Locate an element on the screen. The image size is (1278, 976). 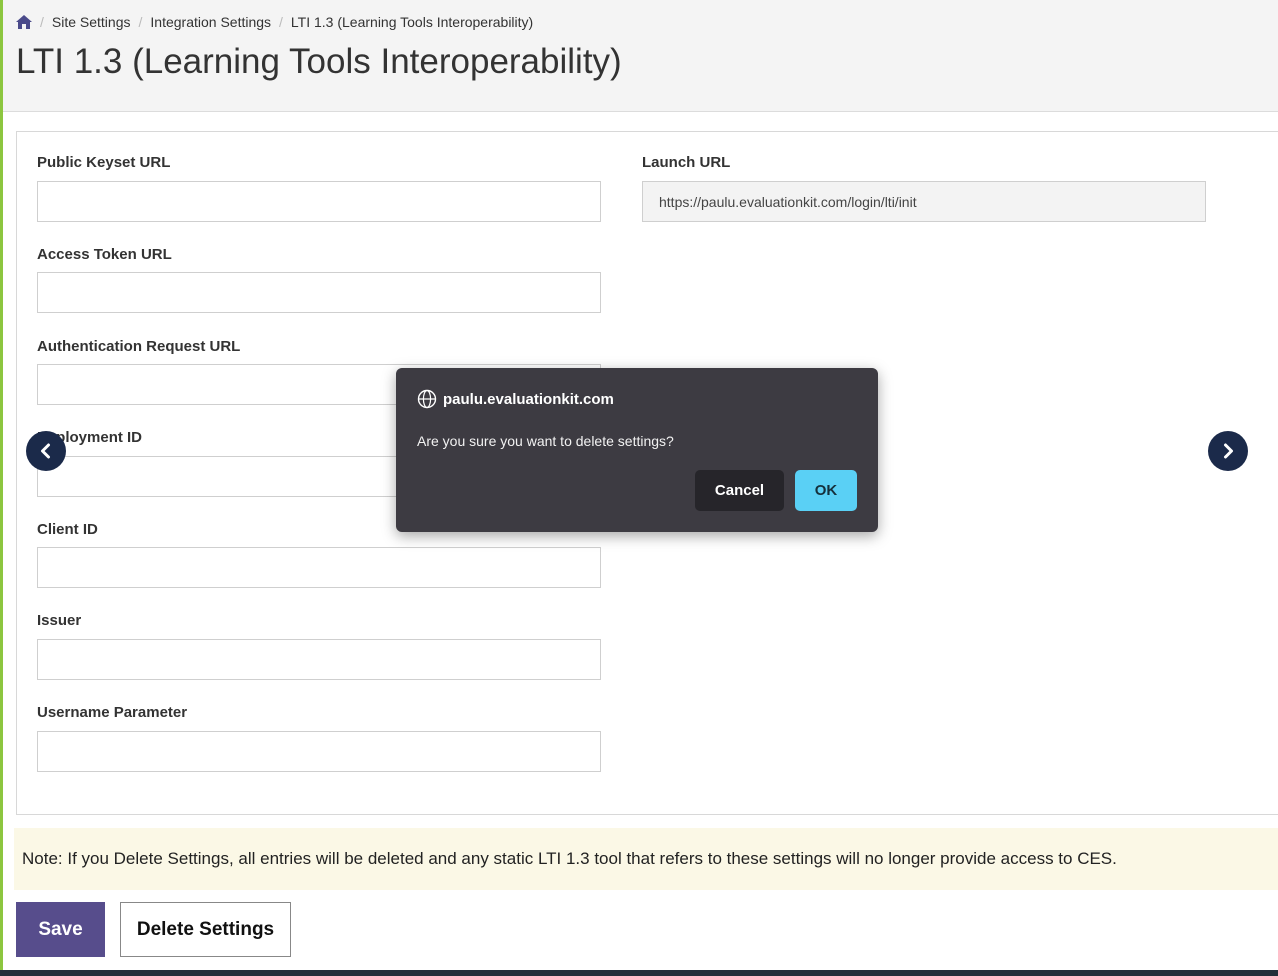
delete-settings-button: Delete Settings is located at coordinates (205, 929).